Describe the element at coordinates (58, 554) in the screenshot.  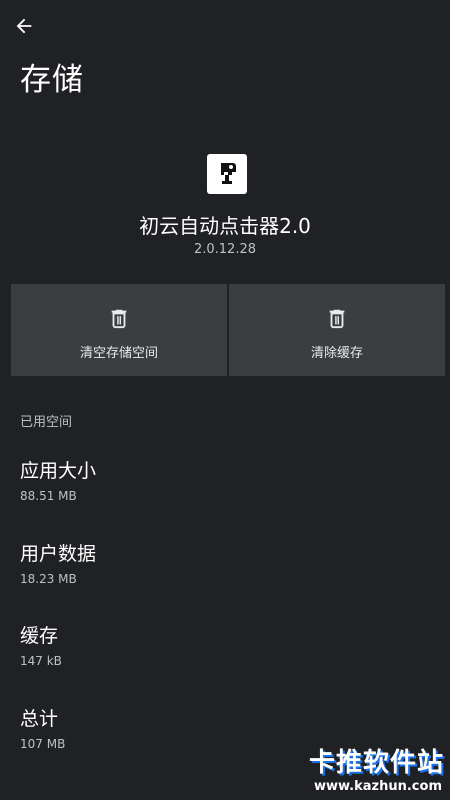
I see `stat-label: 用户数据` at that location.